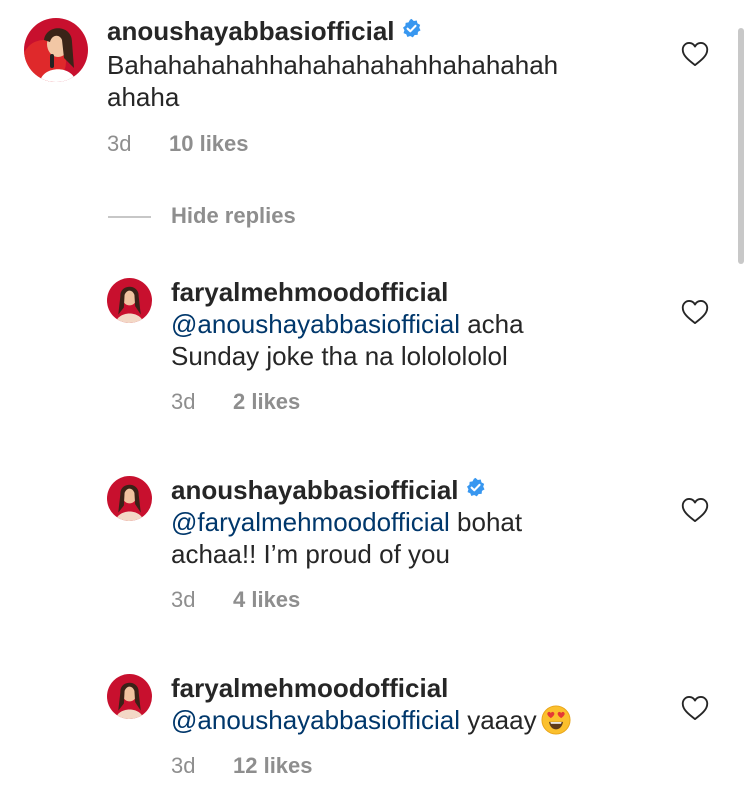  What do you see at coordinates (310, 554) in the screenshot?
I see `comment-text-line: achaa!! I’m proud of you` at bounding box center [310, 554].